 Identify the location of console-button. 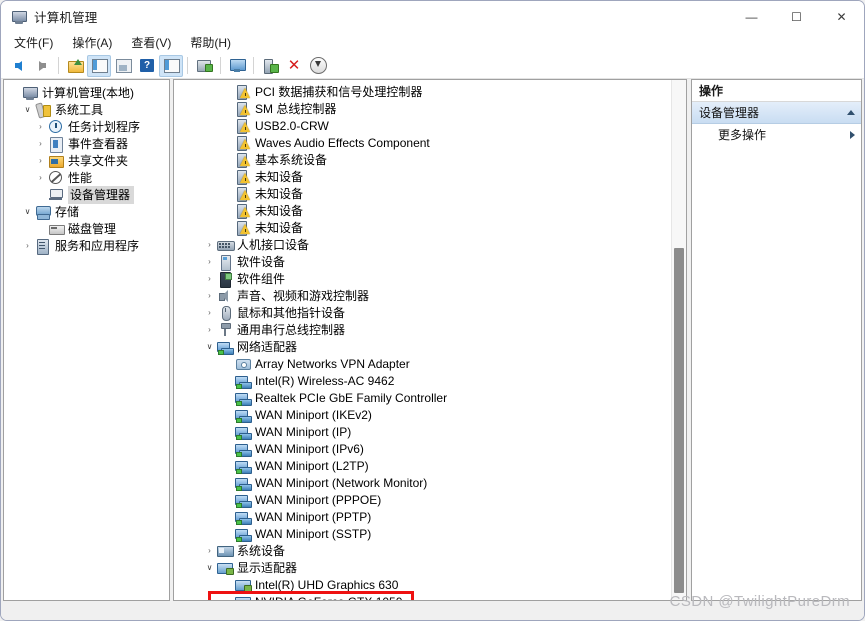
(237, 66).